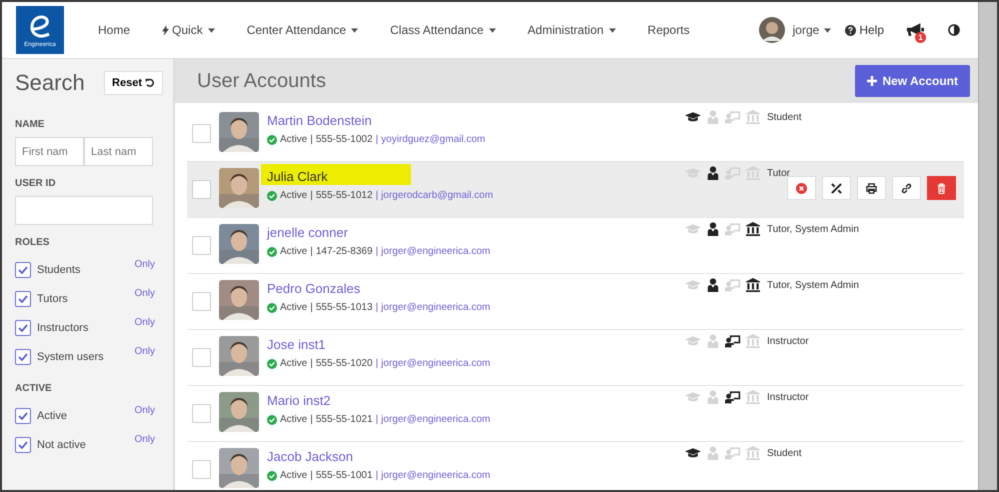 This screenshot has height=492, width=999. I want to click on print-button, so click(871, 188).